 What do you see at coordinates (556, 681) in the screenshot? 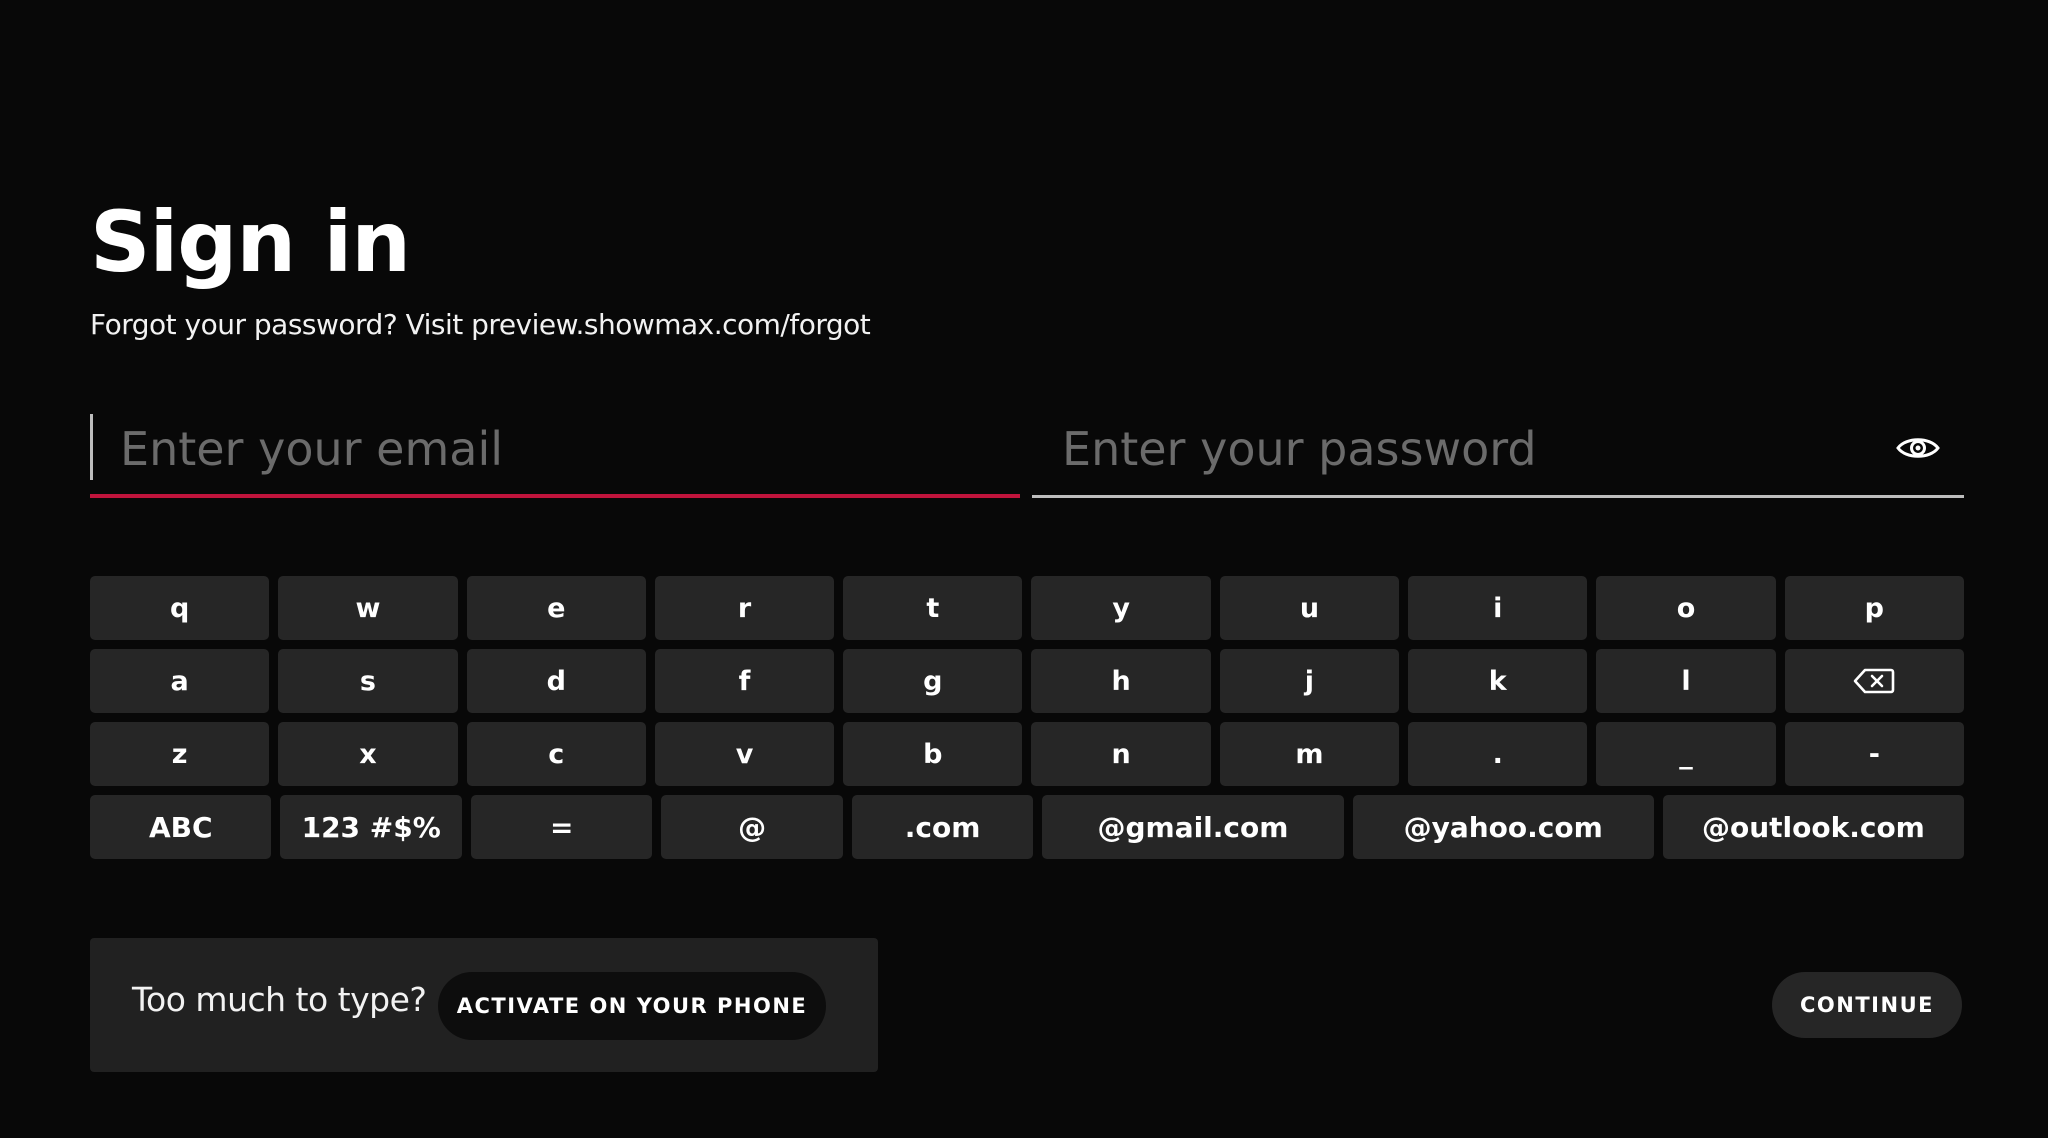
I see `key-d: d` at bounding box center [556, 681].